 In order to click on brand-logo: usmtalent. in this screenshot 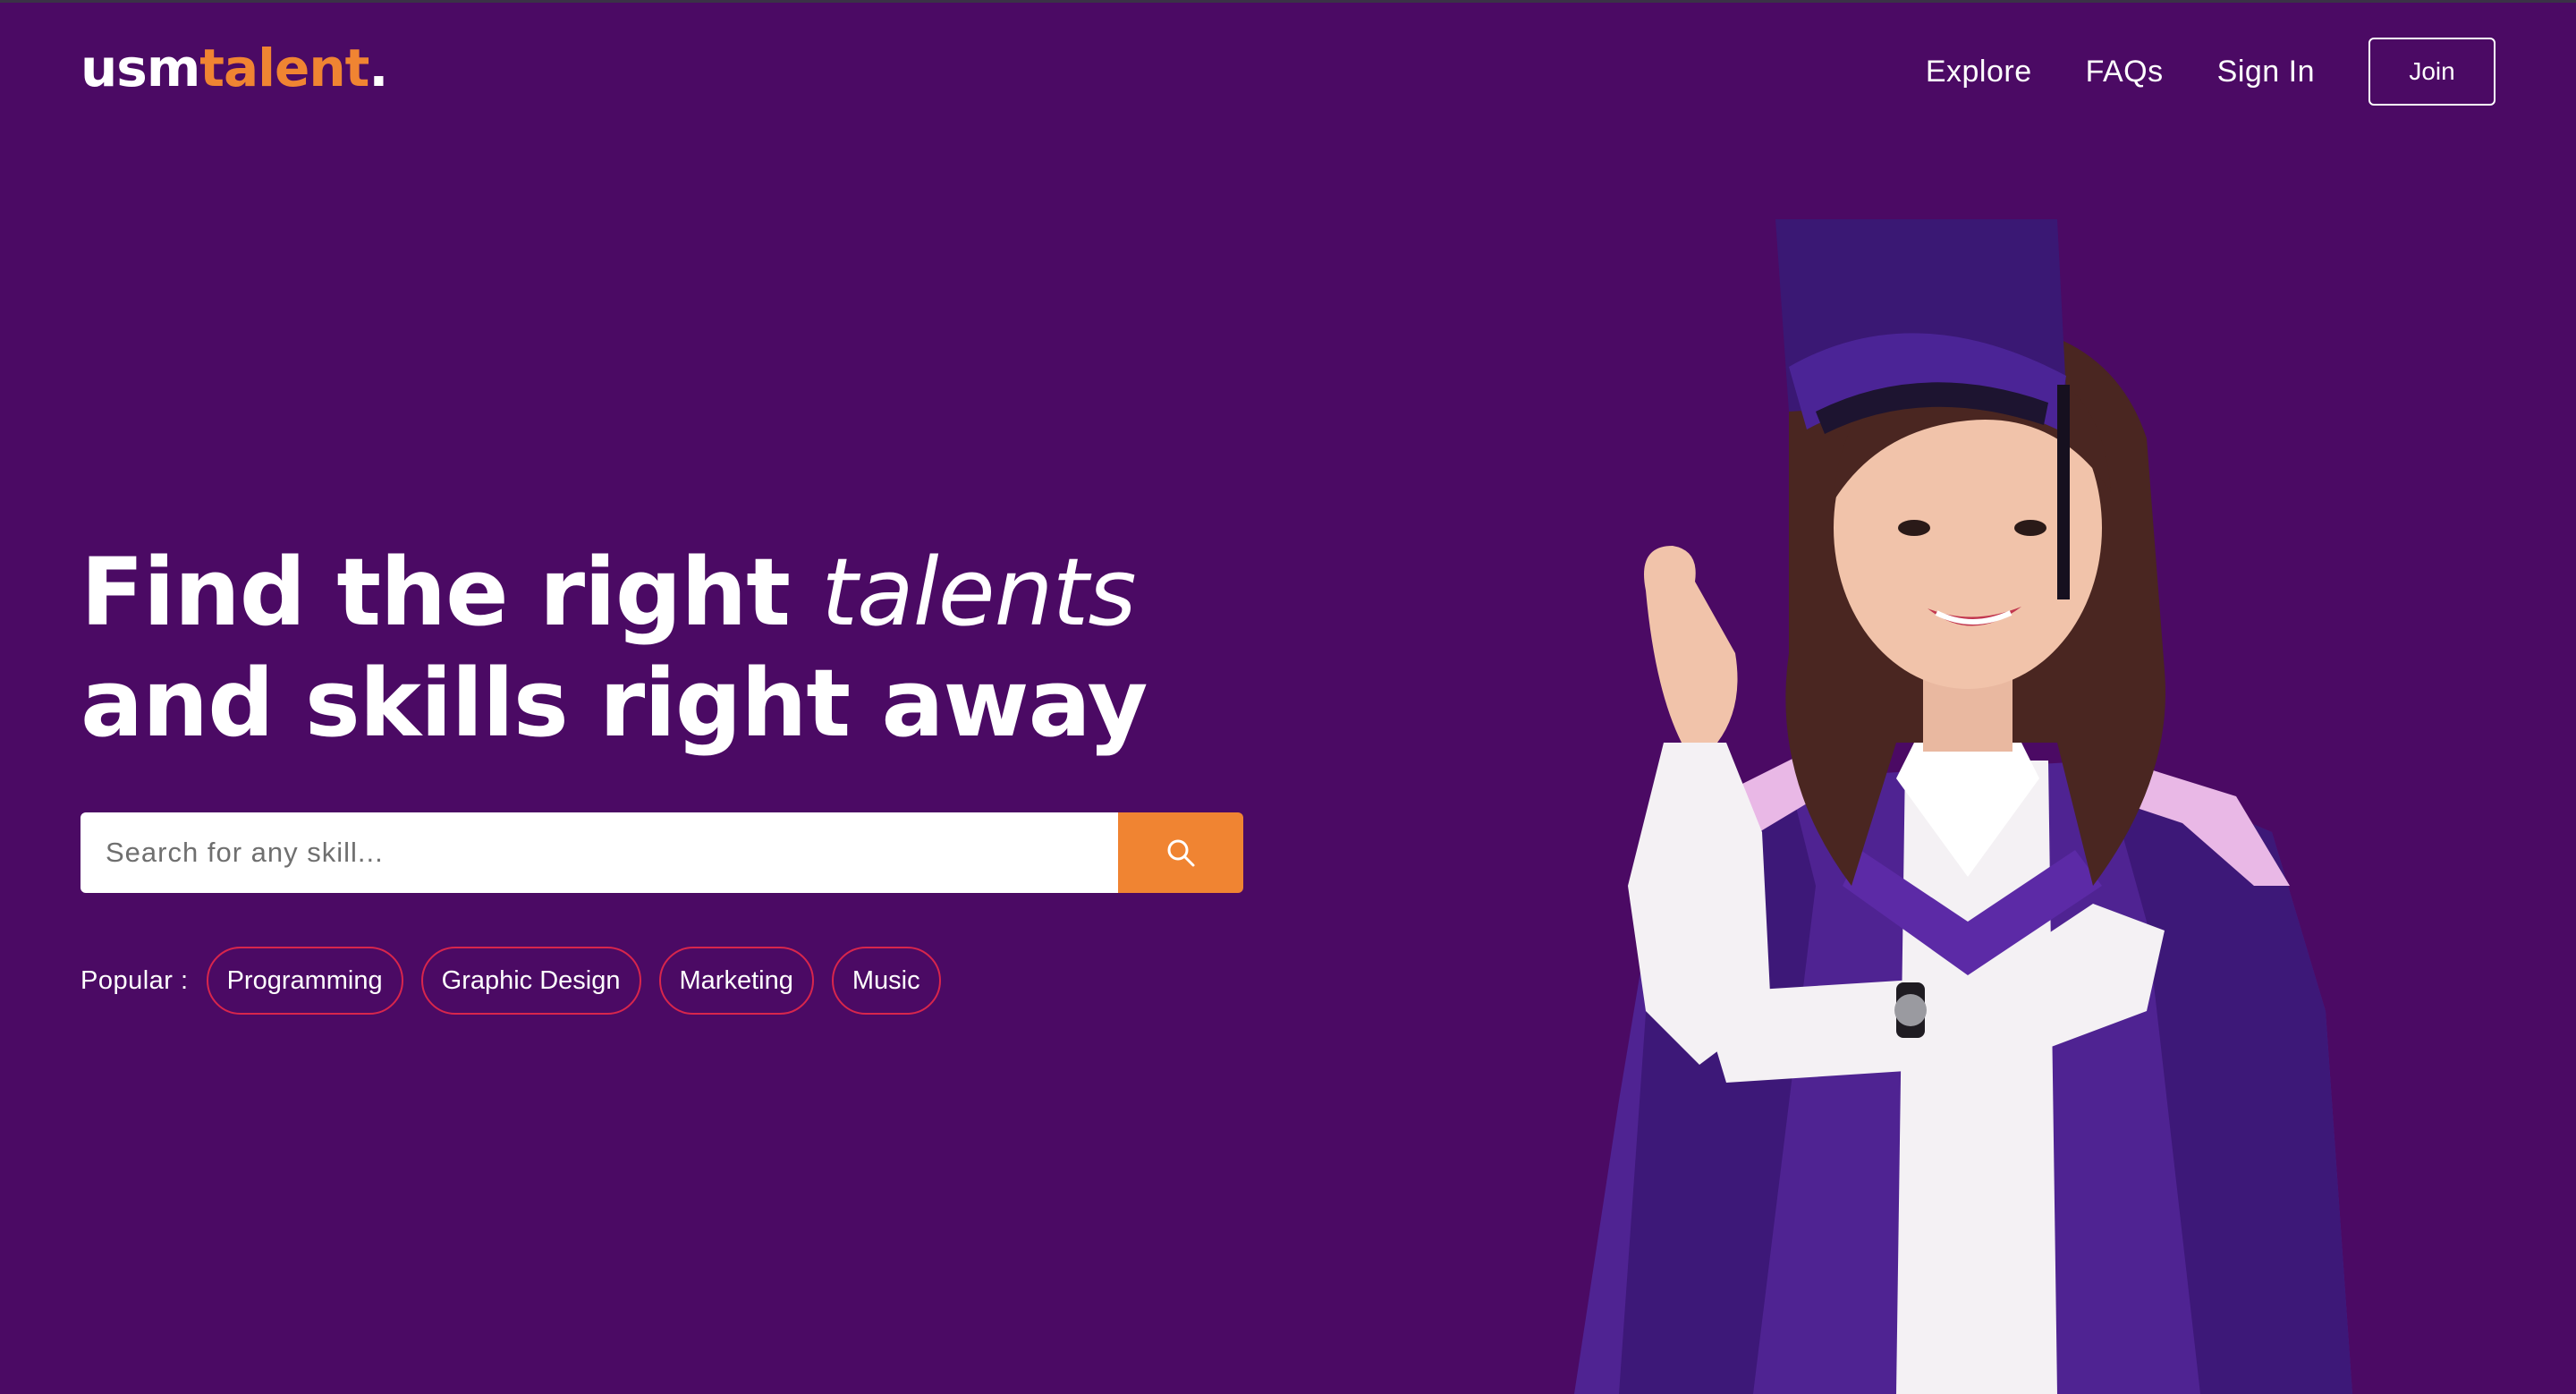, I will do `click(234, 68)`.